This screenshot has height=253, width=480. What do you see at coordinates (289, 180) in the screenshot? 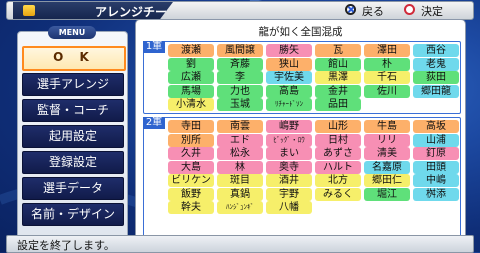
I see `player-chip: 酒井` at bounding box center [289, 180].